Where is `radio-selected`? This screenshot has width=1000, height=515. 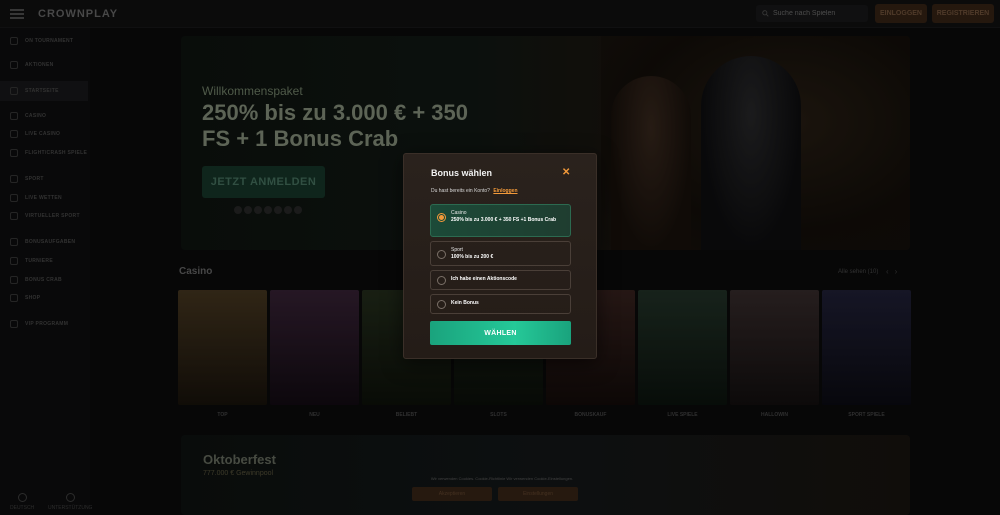
radio-selected is located at coordinates (441, 217).